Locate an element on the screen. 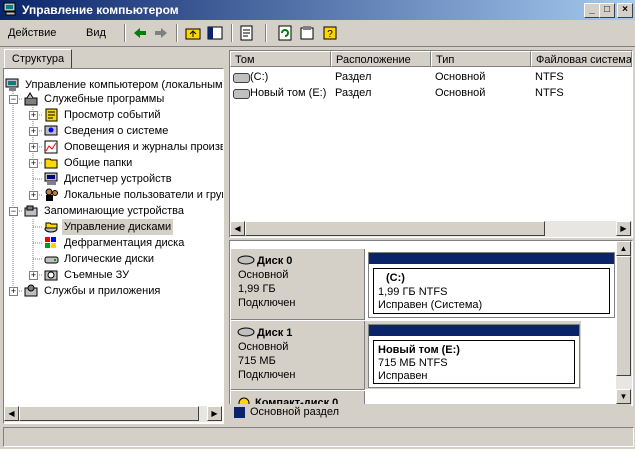  export-list-icon is located at coordinates (247, 33).